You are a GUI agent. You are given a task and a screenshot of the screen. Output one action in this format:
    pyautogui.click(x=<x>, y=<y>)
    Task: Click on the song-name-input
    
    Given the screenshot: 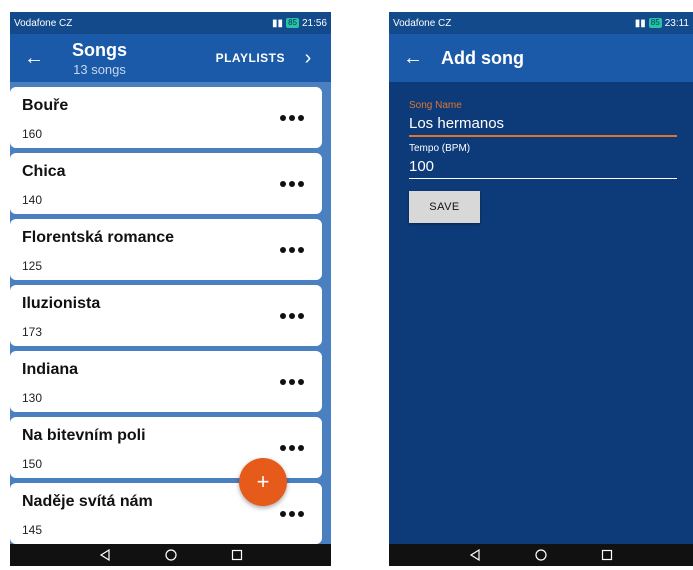 What is the action you would take?
    pyautogui.click(x=543, y=124)
    